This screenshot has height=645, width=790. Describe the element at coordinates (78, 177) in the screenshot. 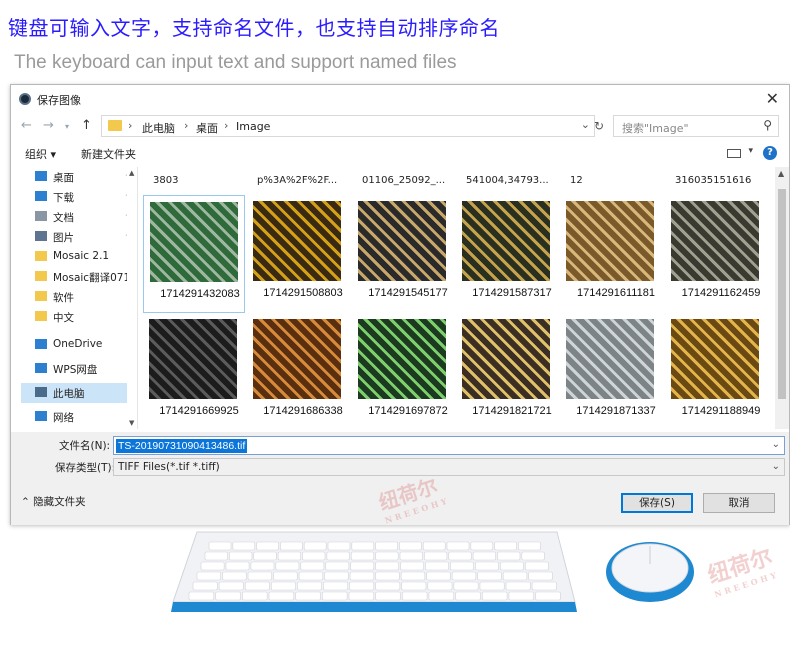

I see `sidebar-item: 桌面✦` at that location.